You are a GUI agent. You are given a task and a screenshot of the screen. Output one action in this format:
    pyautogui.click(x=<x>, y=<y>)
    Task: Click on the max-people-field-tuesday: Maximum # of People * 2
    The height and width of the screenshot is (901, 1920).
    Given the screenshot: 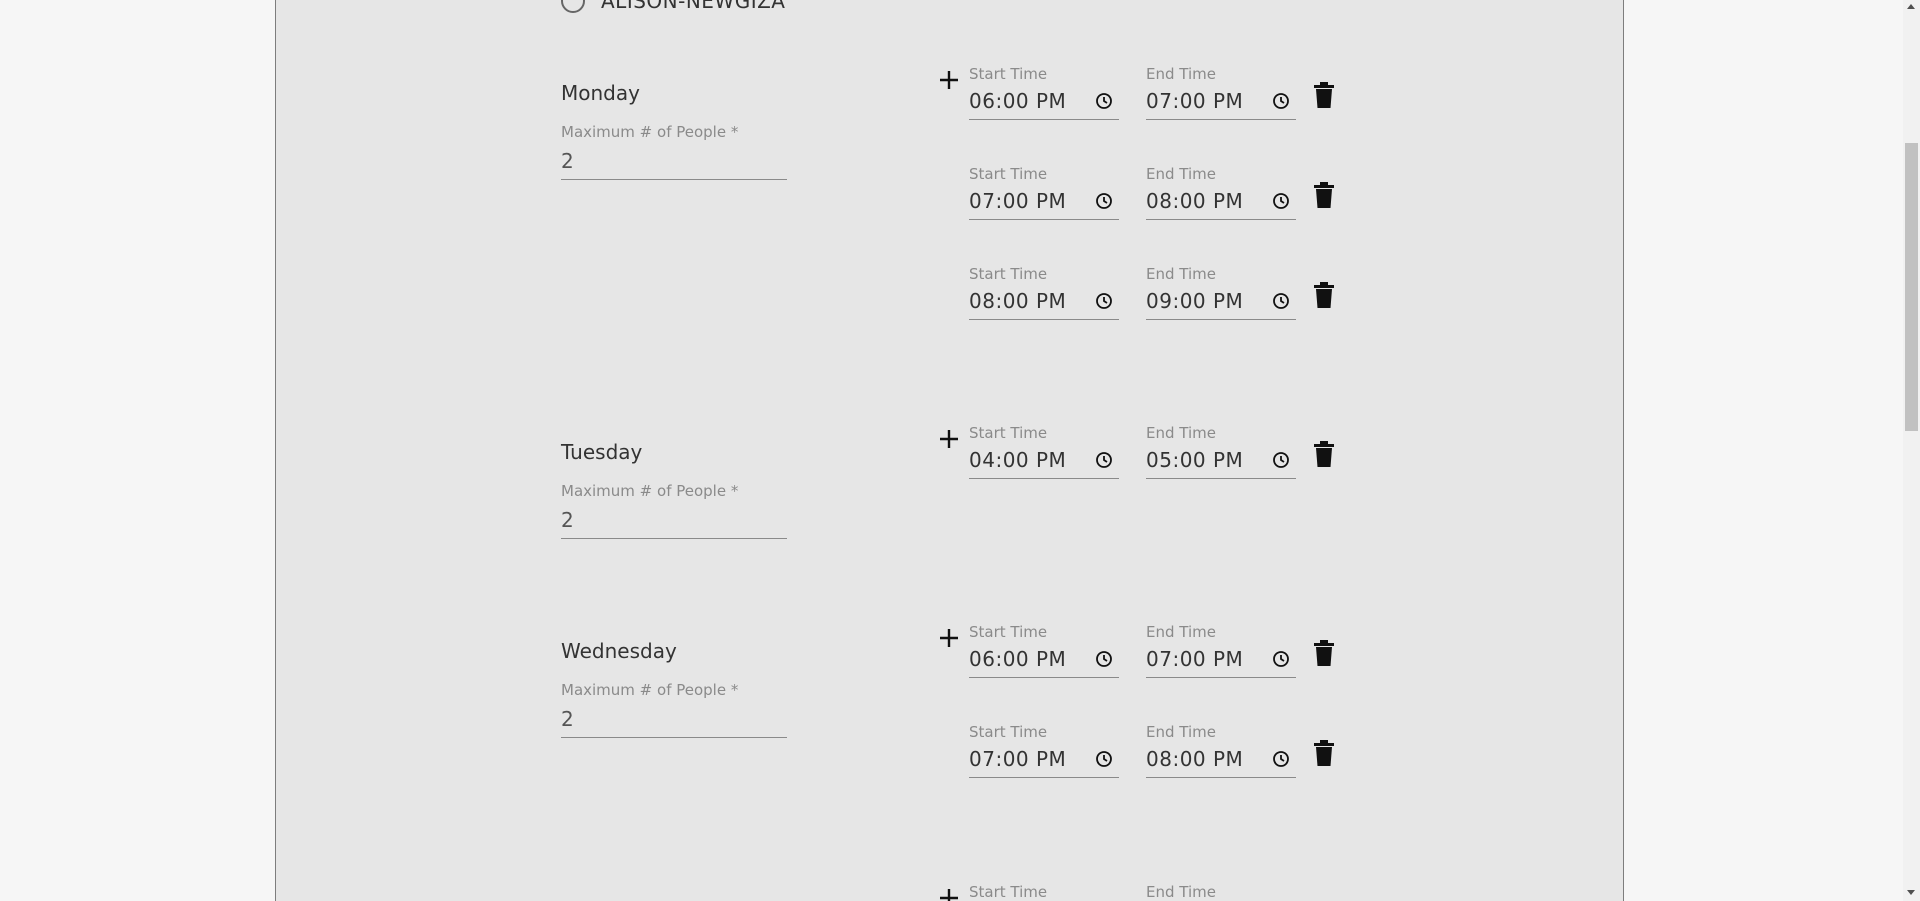 What is the action you would take?
    pyautogui.click(x=674, y=510)
    